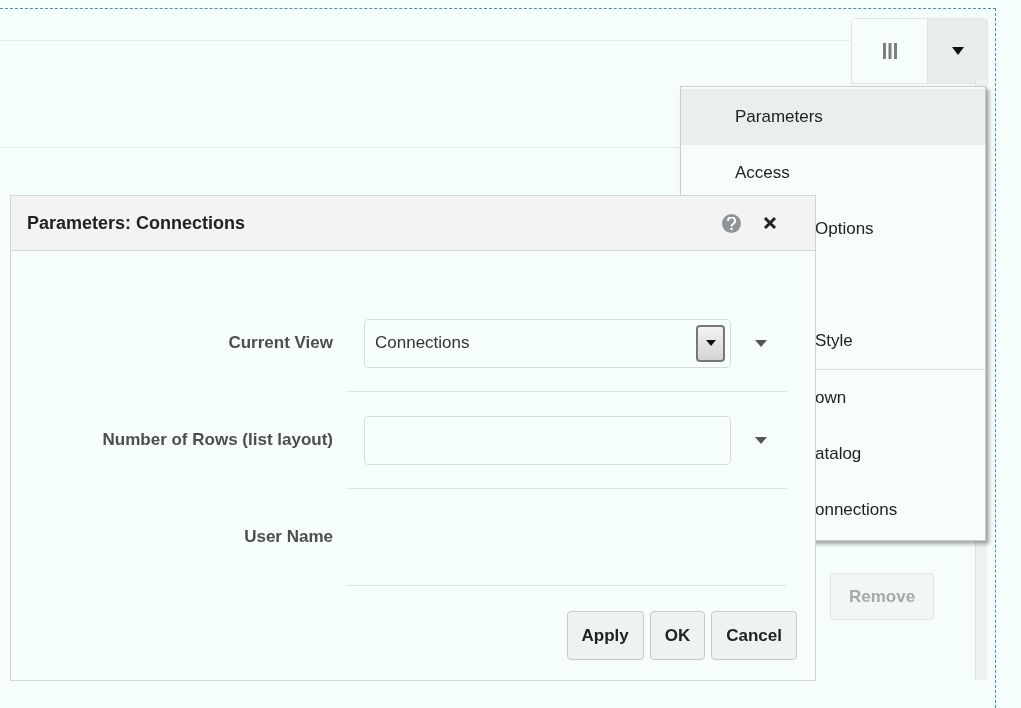  Describe the element at coordinates (280, 343) in the screenshot. I see `field-label: Current View` at that location.